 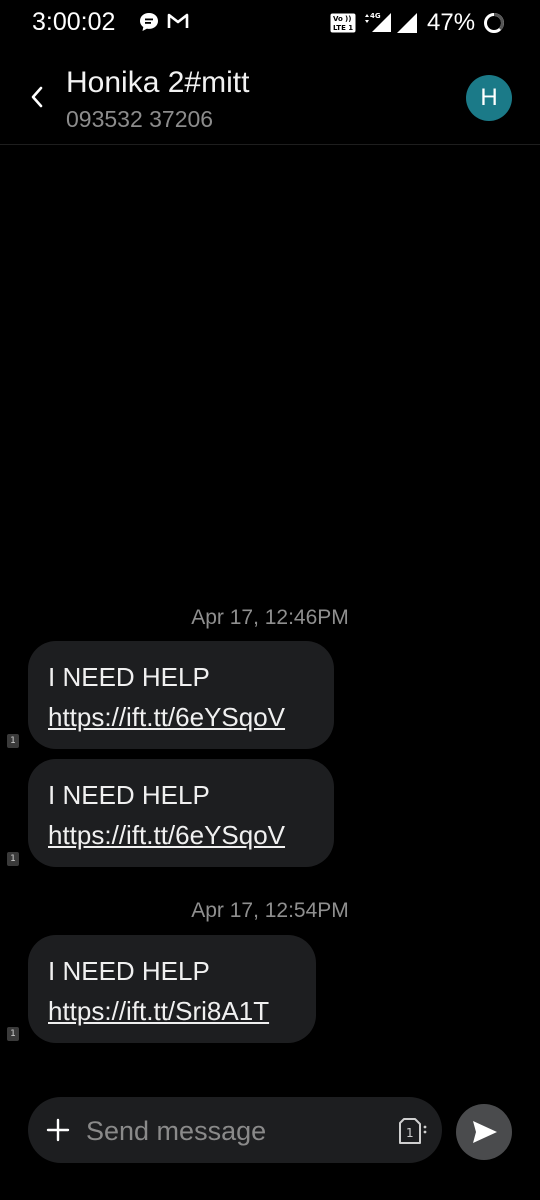 I want to click on sim-card-icon: 1, so click(x=413, y=1131).